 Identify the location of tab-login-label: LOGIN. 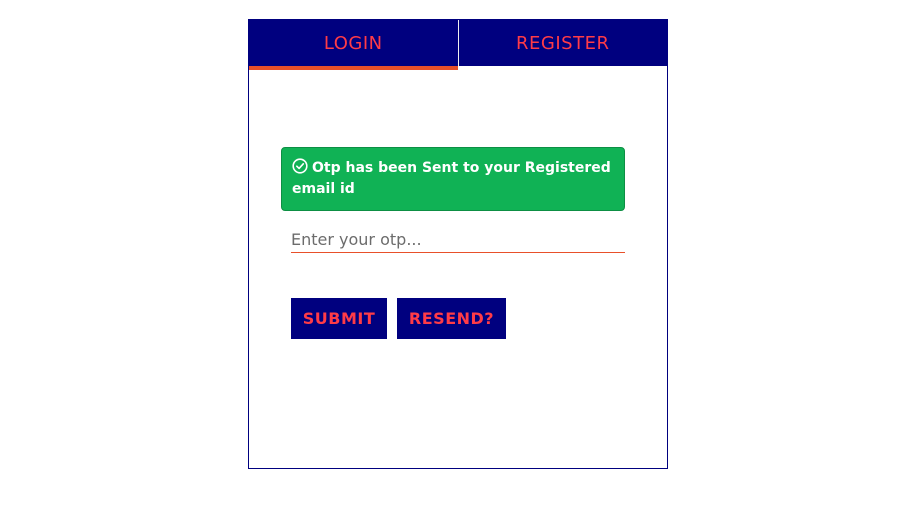
(353, 43).